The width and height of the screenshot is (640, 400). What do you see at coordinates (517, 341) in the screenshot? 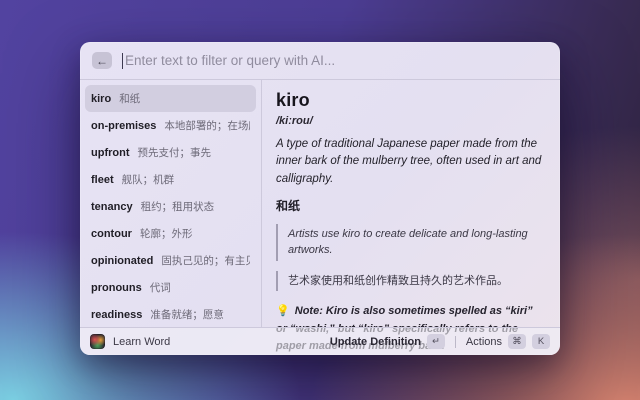
I see `command-key-icon: ⌘` at bounding box center [517, 341].